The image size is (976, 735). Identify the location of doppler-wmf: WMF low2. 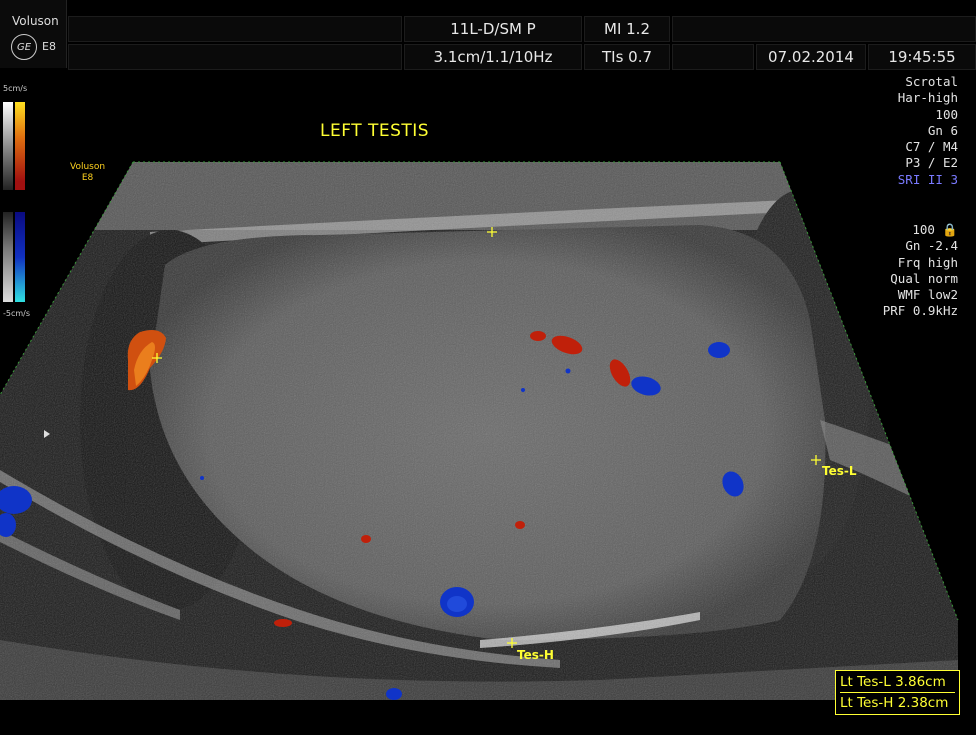
(927, 295).